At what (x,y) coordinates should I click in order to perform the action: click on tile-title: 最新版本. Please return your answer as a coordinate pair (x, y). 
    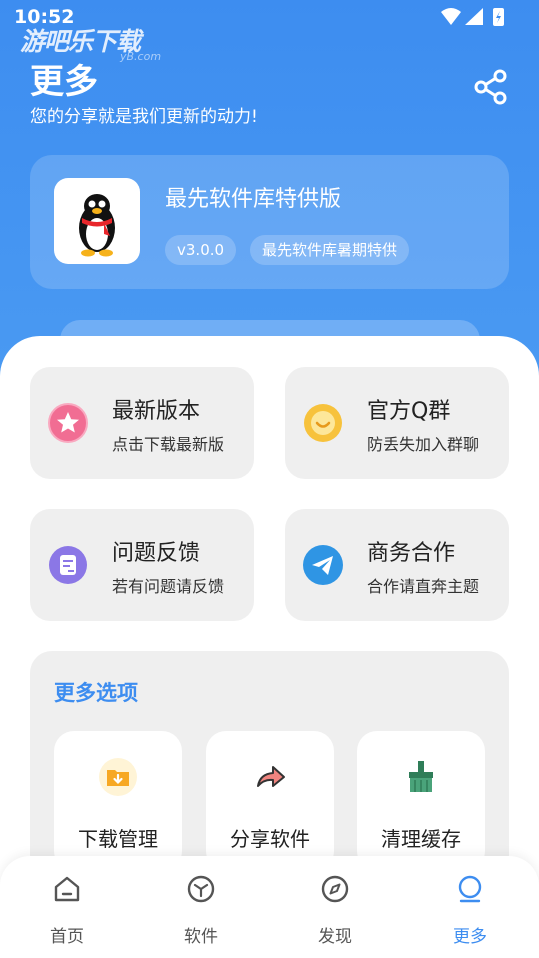
    Looking at the image, I should click on (156, 411).